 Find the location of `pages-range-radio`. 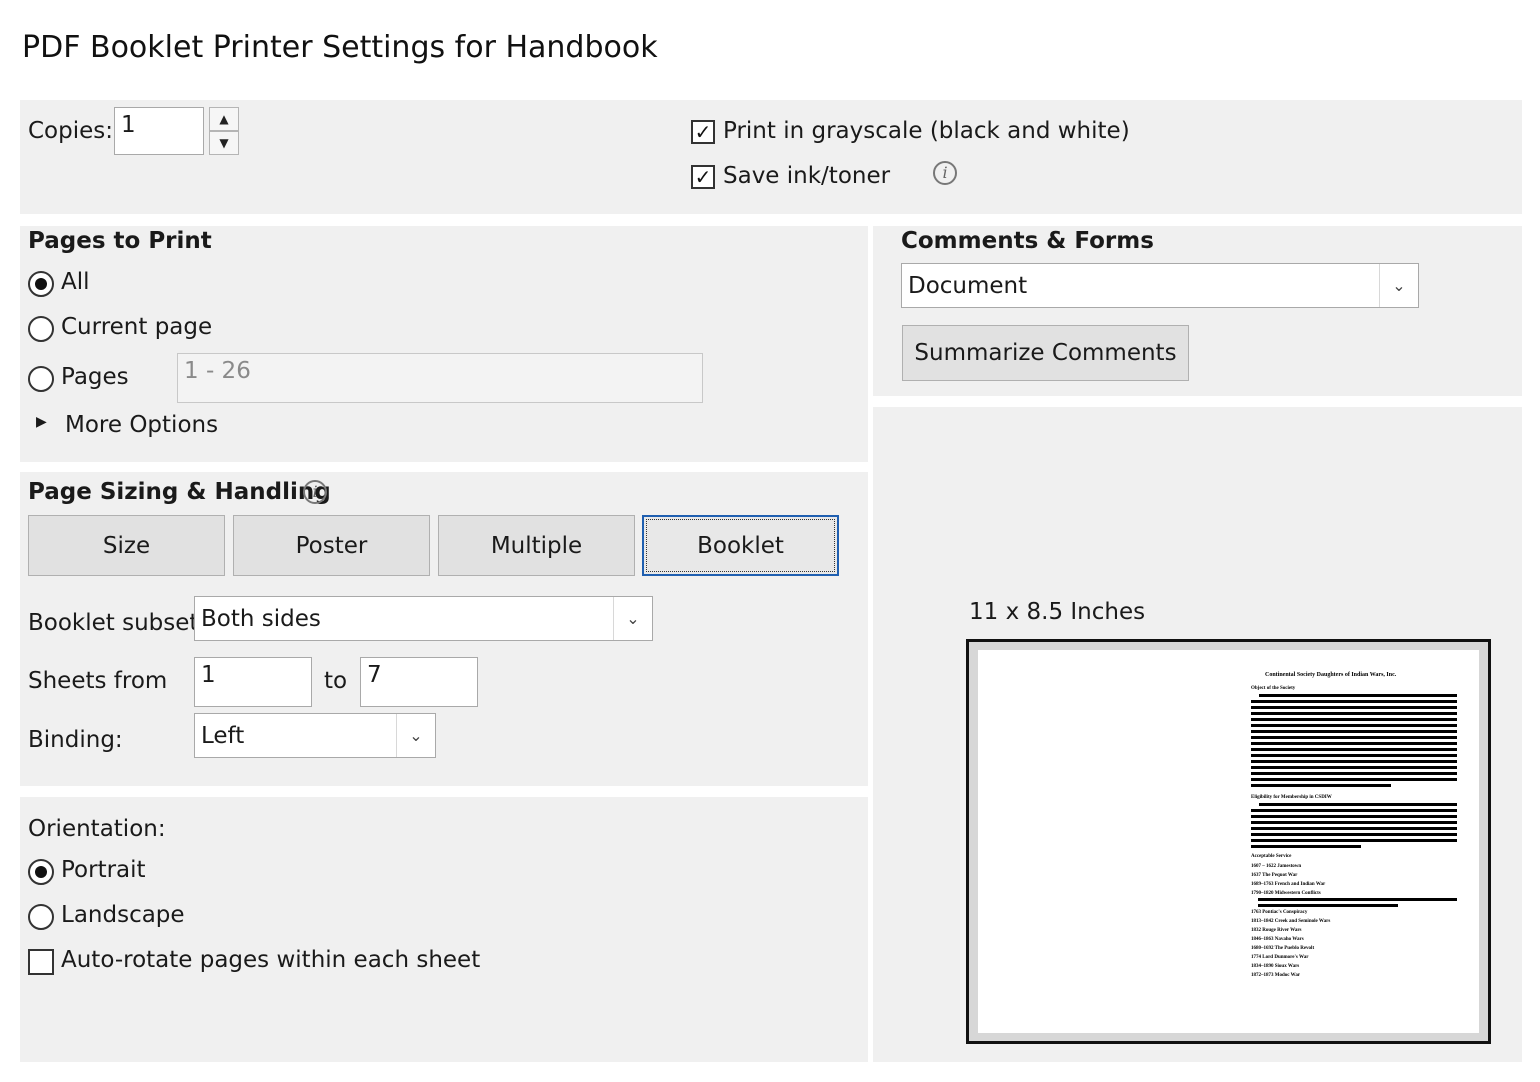

pages-range-radio is located at coordinates (41, 379).